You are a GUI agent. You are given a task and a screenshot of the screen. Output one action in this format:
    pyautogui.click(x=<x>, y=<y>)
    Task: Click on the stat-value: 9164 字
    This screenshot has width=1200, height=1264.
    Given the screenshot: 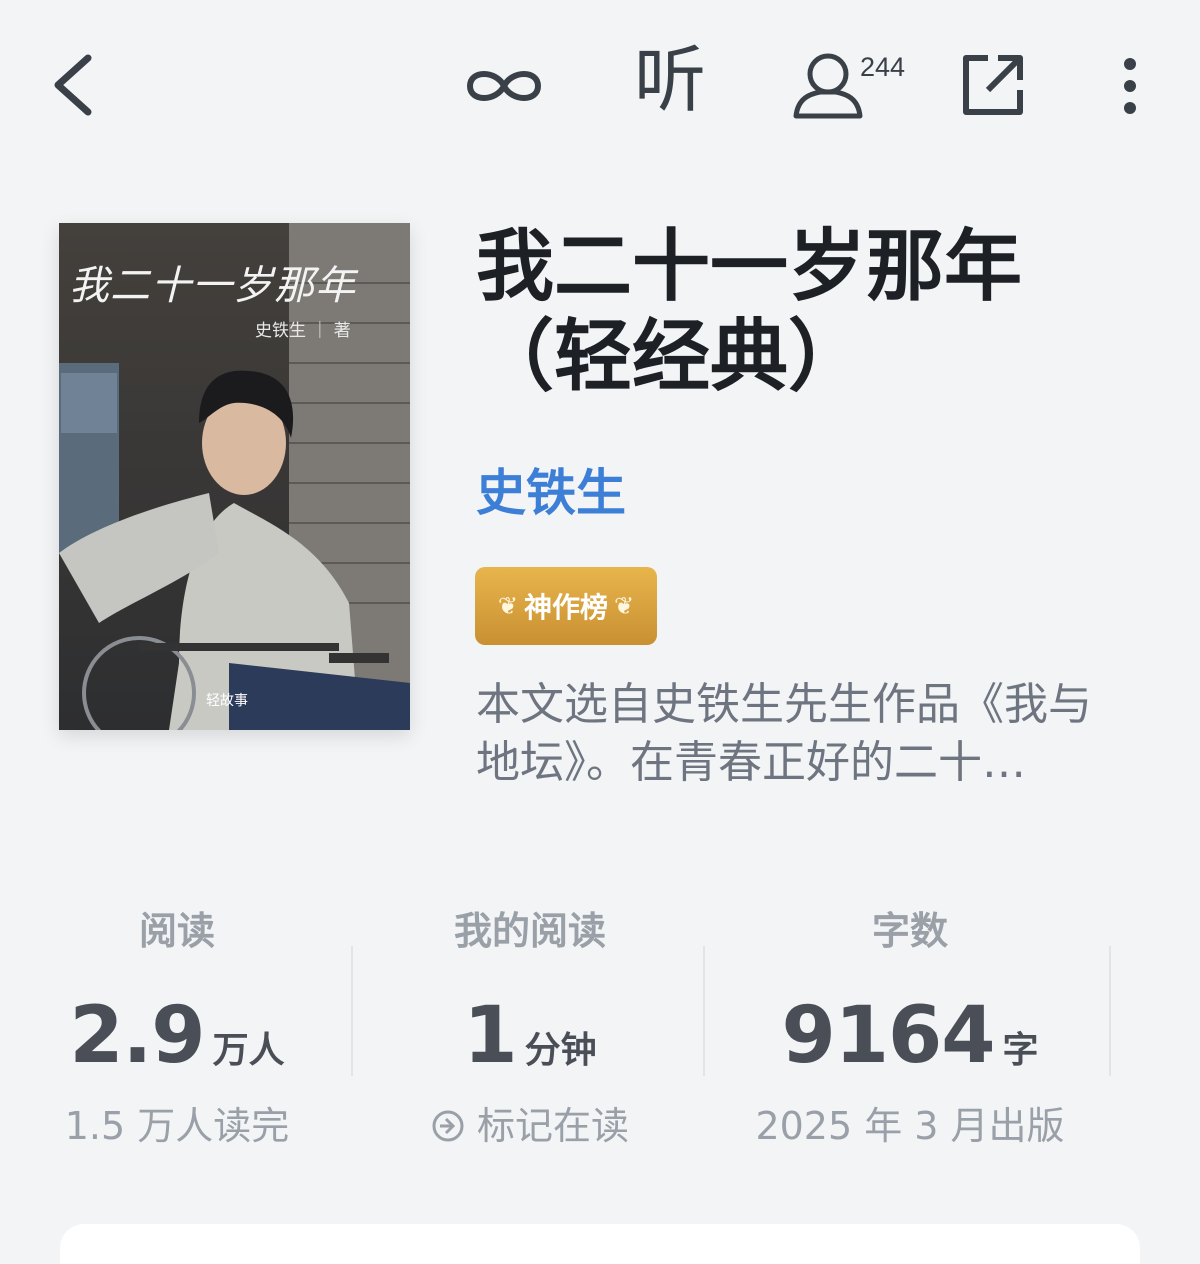 What is the action you would take?
    pyautogui.click(x=910, y=1036)
    